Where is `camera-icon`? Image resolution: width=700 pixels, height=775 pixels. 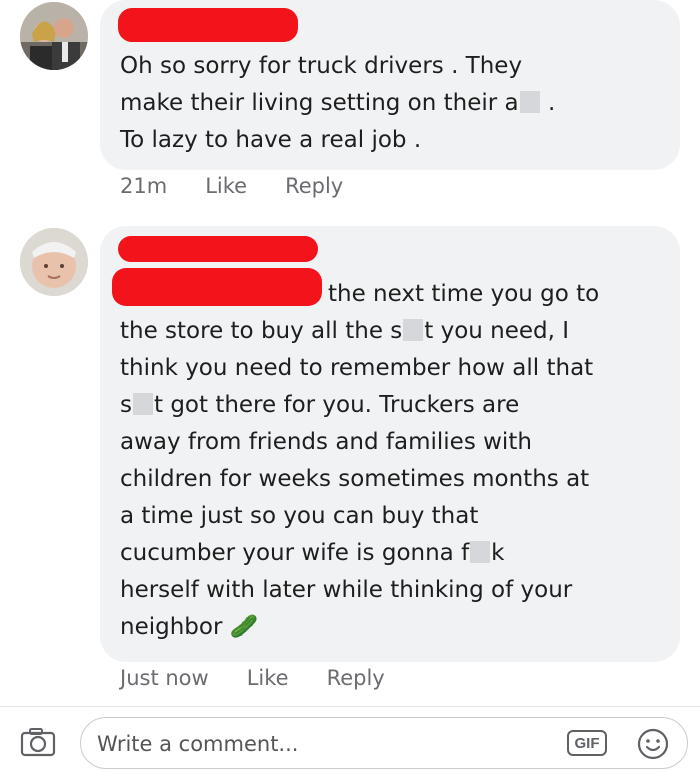 camera-icon is located at coordinates (38, 742).